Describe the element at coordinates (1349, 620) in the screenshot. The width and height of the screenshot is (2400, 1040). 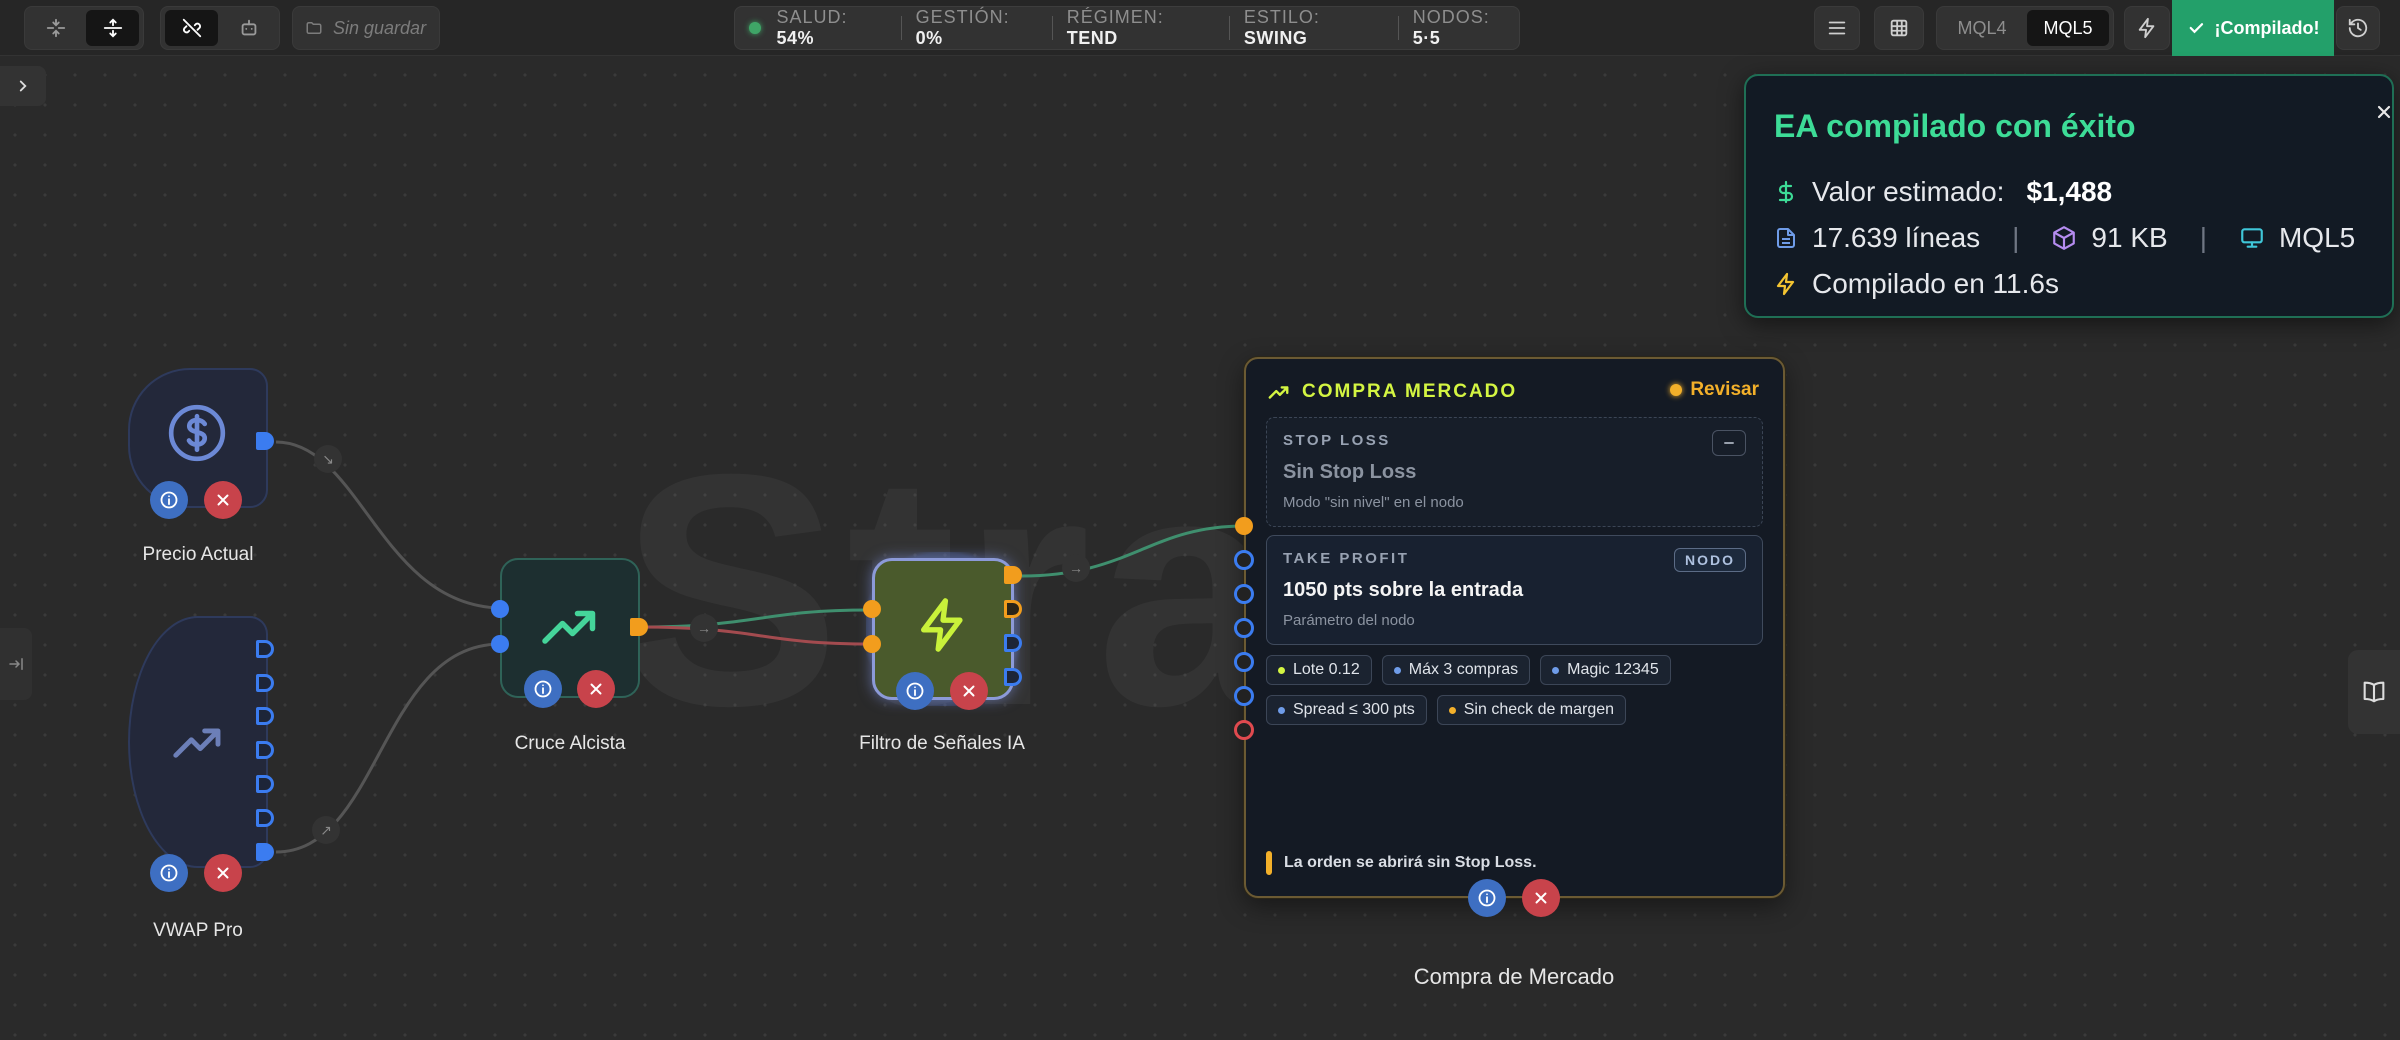
I see `take-profit-sub: Parámetro del nodo` at that location.